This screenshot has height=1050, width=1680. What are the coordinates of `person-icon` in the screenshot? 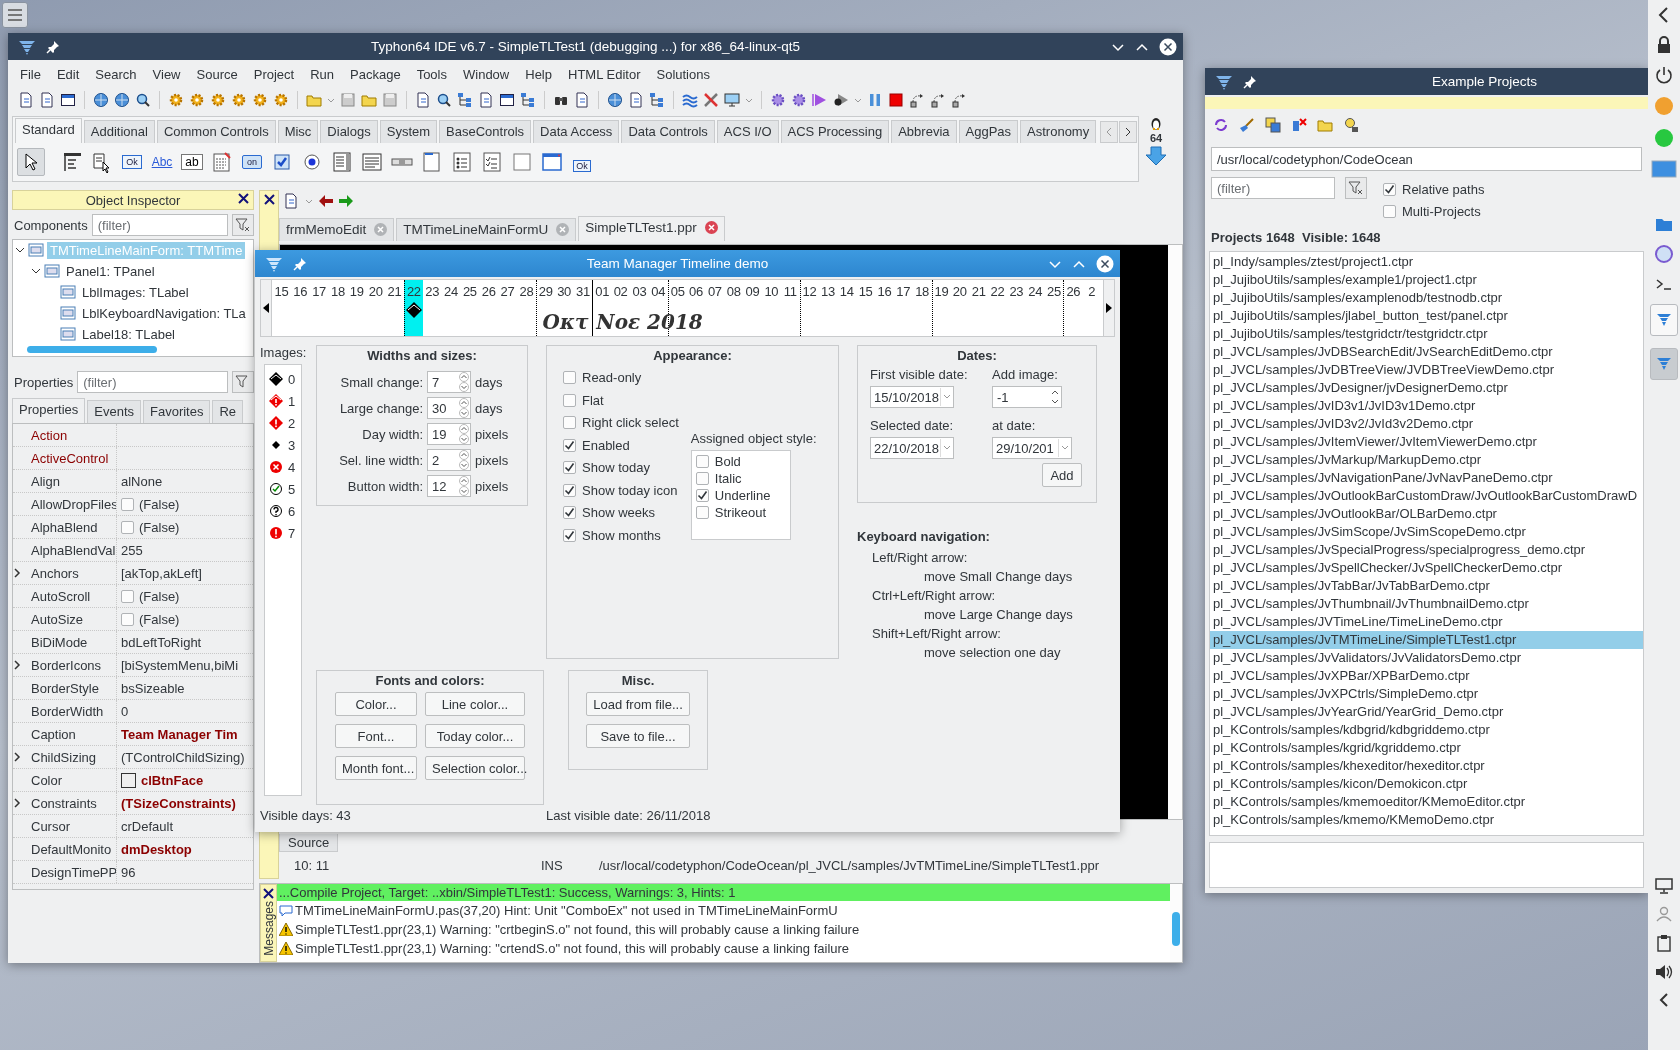 It's located at (1664, 914).